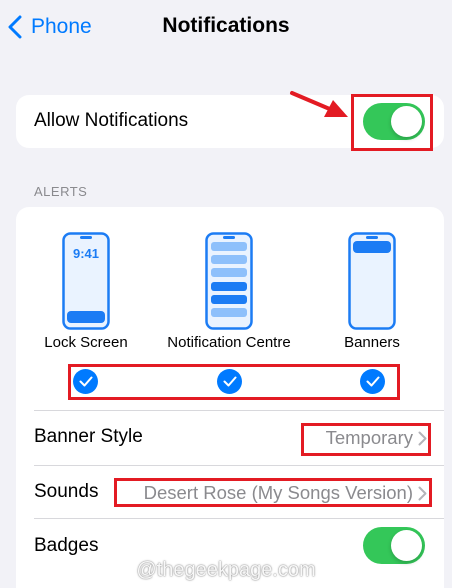 The height and width of the screenshot is (588, 452). Describe the element at coordinates (66, 491) in the screenshot. I see `sounds-label: Sounds` at that location.